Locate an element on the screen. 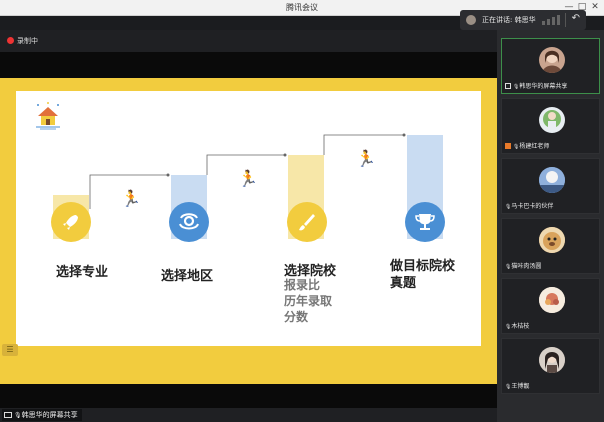 The height and width of the screenshot is (422, 604). trophy-icon is located at coordinates (425, 222).